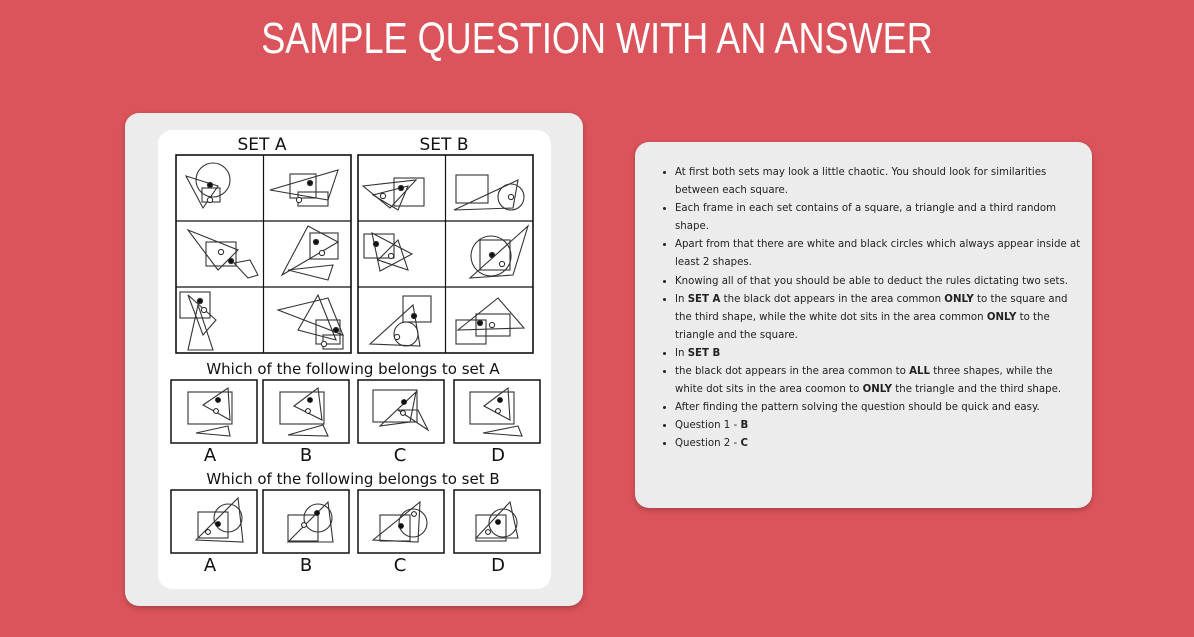  What do you see at coordinates (832, 299) in the screenshot?
I see `answer-text: the black dot appears in the area common` at bounding box center [832, 299].